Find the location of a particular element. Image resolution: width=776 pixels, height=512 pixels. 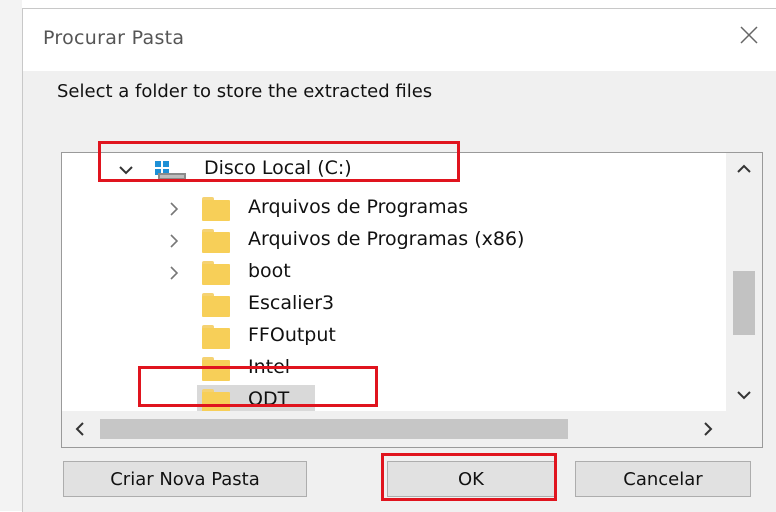

scroll-down-button is located at coordinates (744, 395).